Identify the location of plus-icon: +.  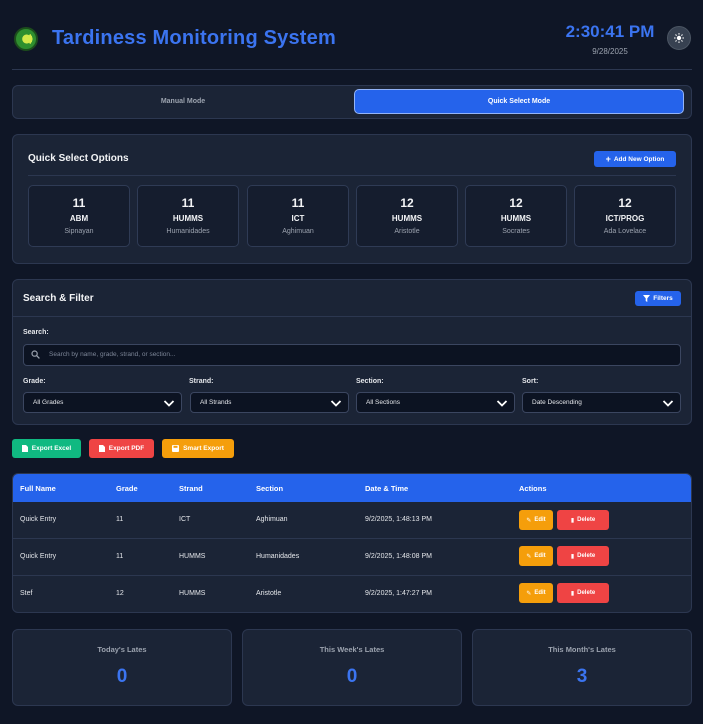
(608, 158).